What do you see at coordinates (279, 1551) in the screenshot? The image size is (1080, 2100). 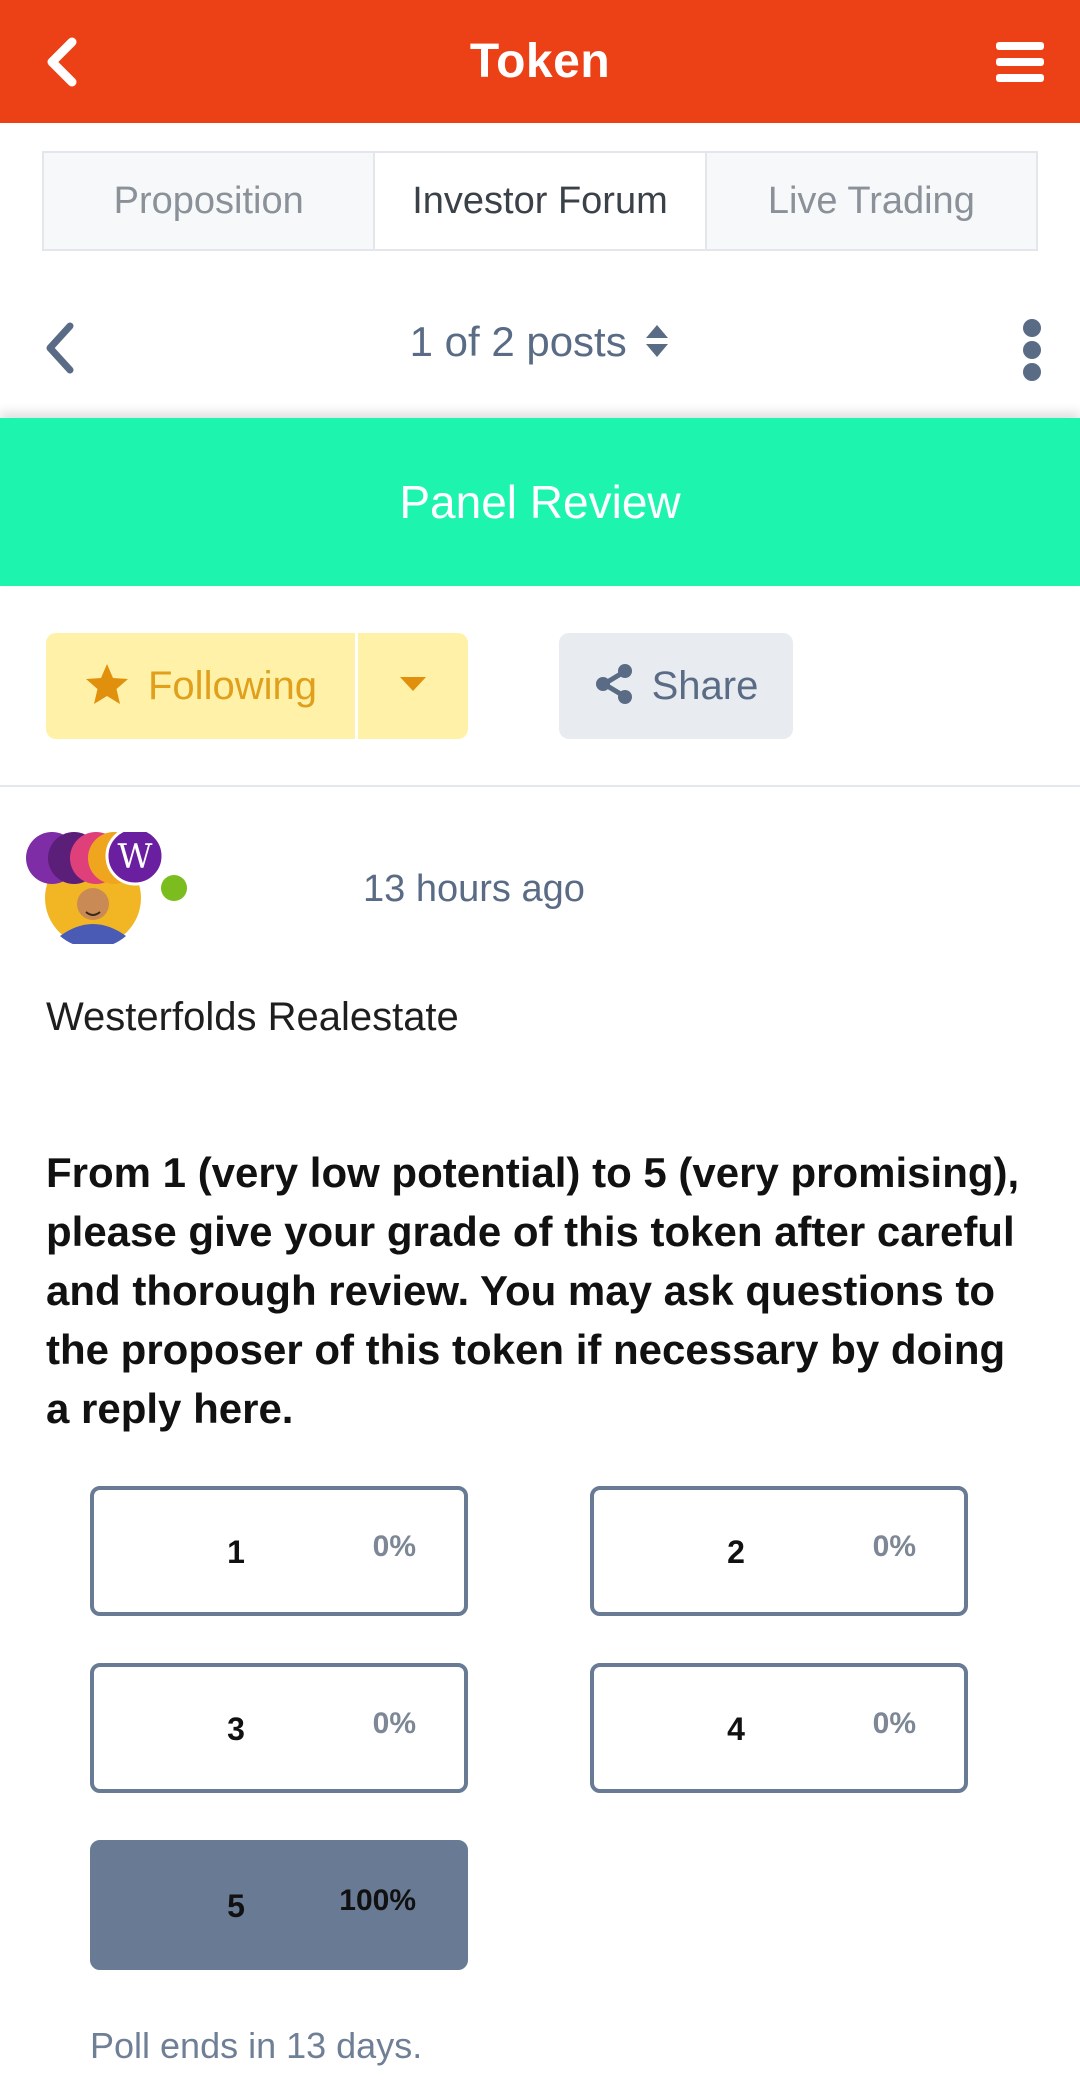 I see `poll-option-1: 1 0%` at bounding box center [279, 1551].